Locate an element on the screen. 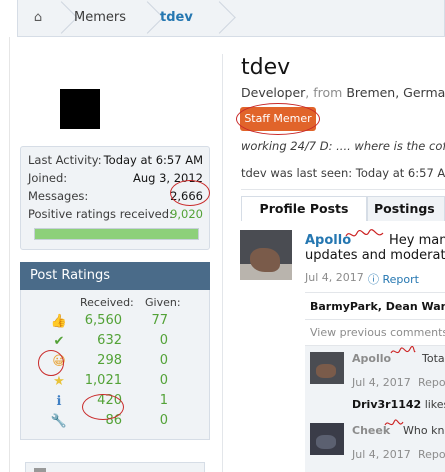  last-activity-row: Last Activity: Today at 6:57 AM is located at coordinates (115, 160).